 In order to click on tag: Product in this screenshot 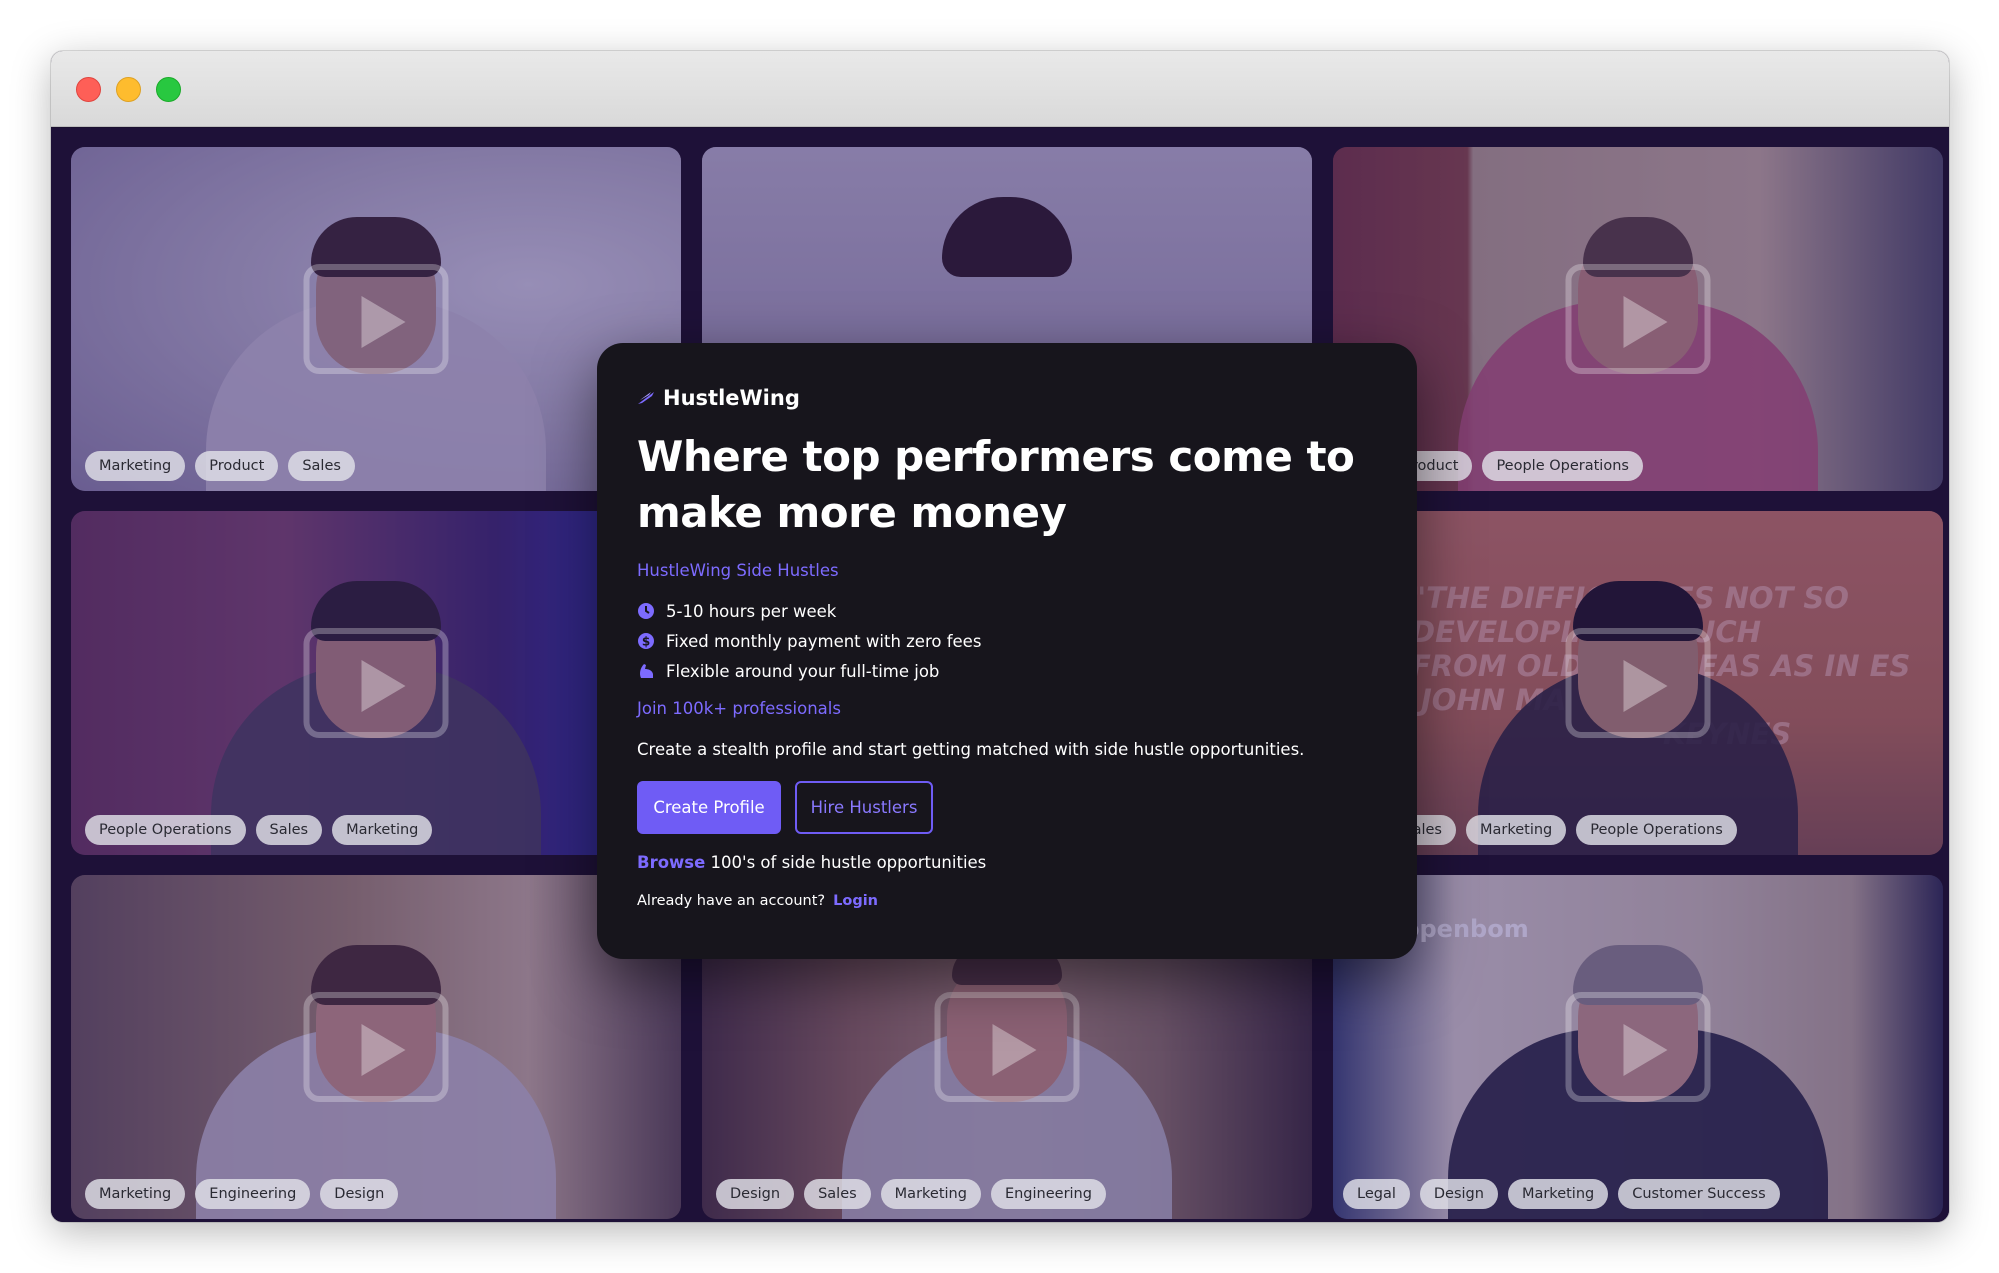, I will do `click(237, 466)`.